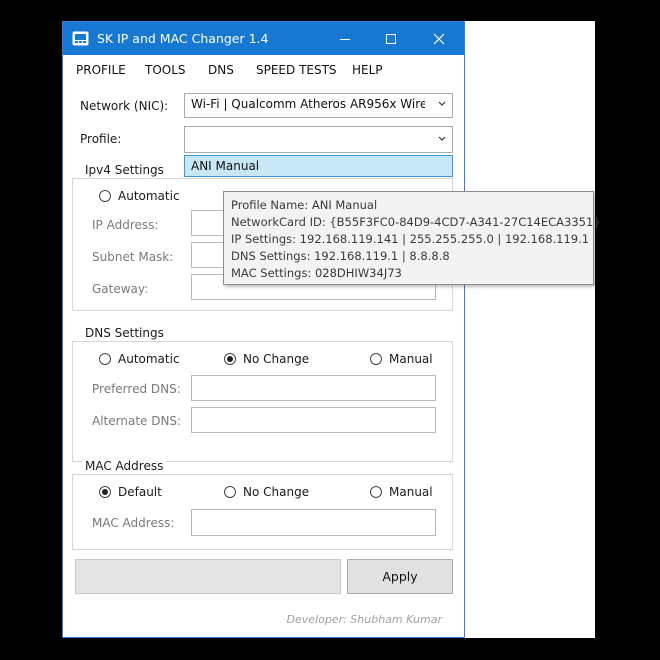 The height and width of the screenshot is (660, 660). Describe the element at coordinates (313, 522) in the screenshot. I see `mac-address-input` at that location.